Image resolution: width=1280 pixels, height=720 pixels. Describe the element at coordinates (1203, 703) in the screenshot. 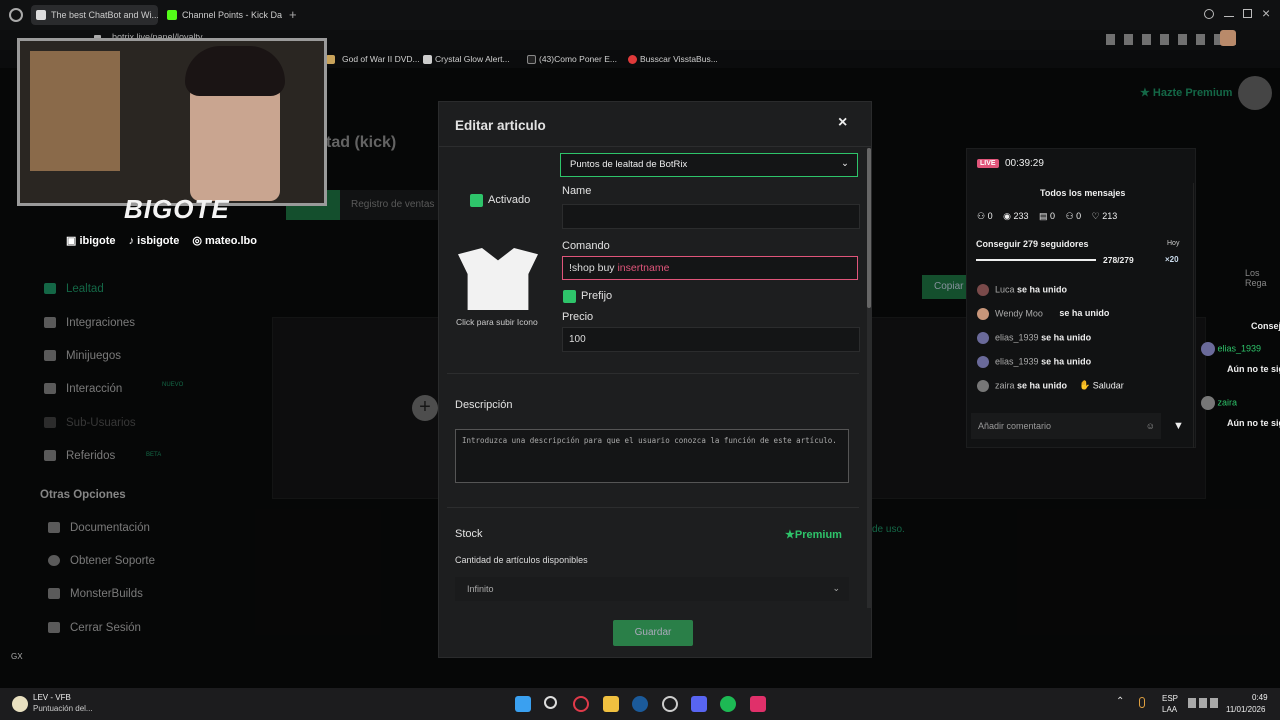

I see `system-tray-icons` at that location.